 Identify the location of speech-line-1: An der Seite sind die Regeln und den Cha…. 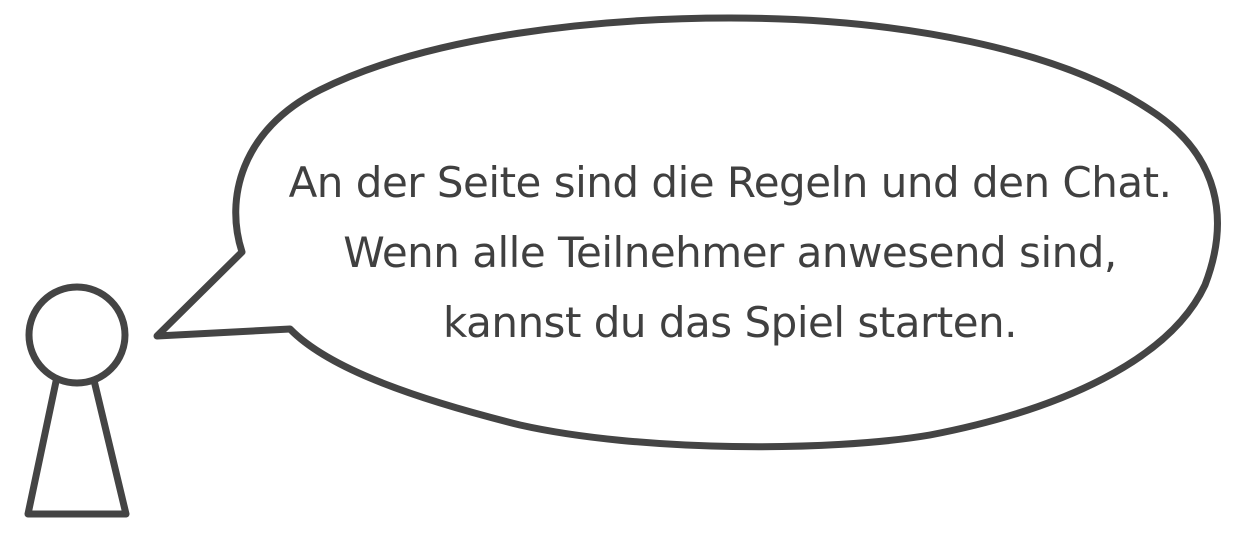
(730, 182).